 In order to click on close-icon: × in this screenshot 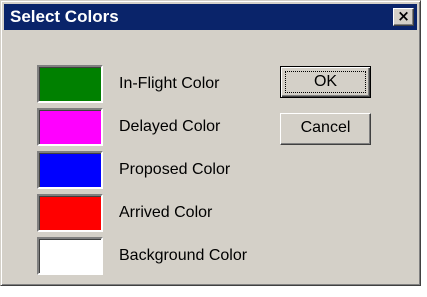, I will do `click(403, 16)`.